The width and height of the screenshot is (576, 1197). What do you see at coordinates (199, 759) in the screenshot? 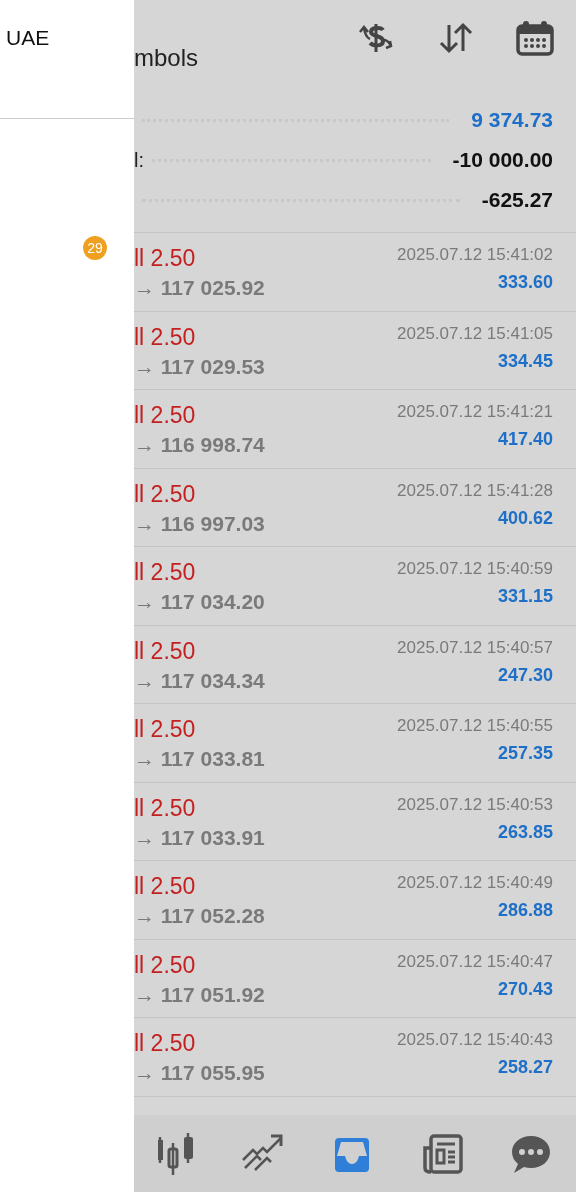
I see `trade-prices: → 117 033.81` at bounding box center [199, 759].